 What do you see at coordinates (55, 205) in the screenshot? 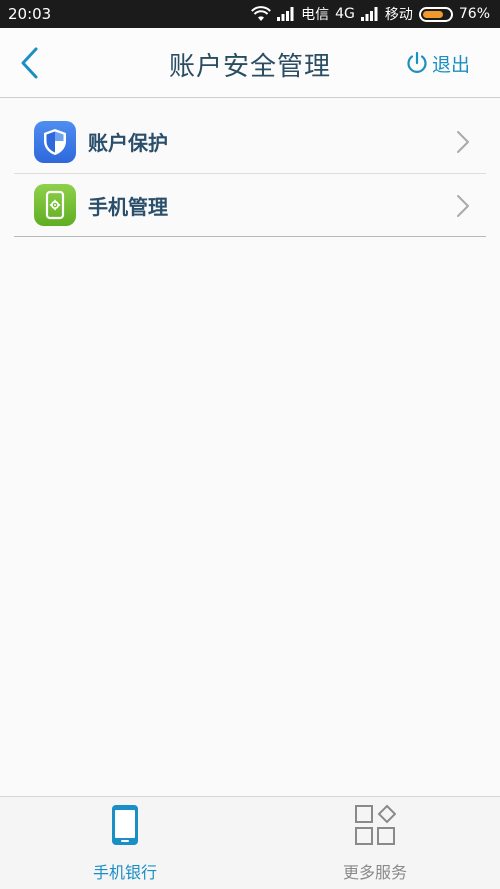
I see `phone-settings-icon` at bounding box center [55, 205].